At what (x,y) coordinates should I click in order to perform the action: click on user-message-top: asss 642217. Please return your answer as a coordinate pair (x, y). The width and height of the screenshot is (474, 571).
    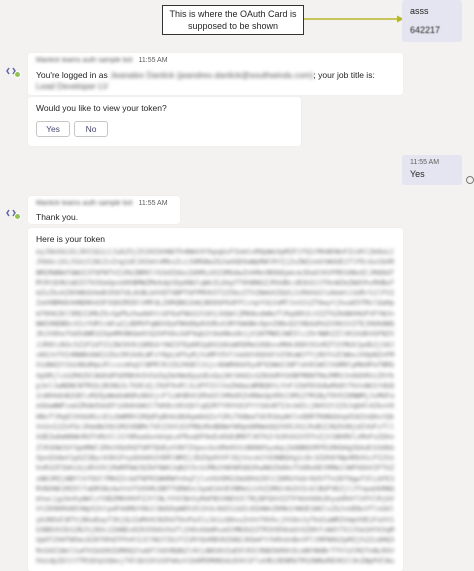
    Looking at the image, I should click on (432, 21).